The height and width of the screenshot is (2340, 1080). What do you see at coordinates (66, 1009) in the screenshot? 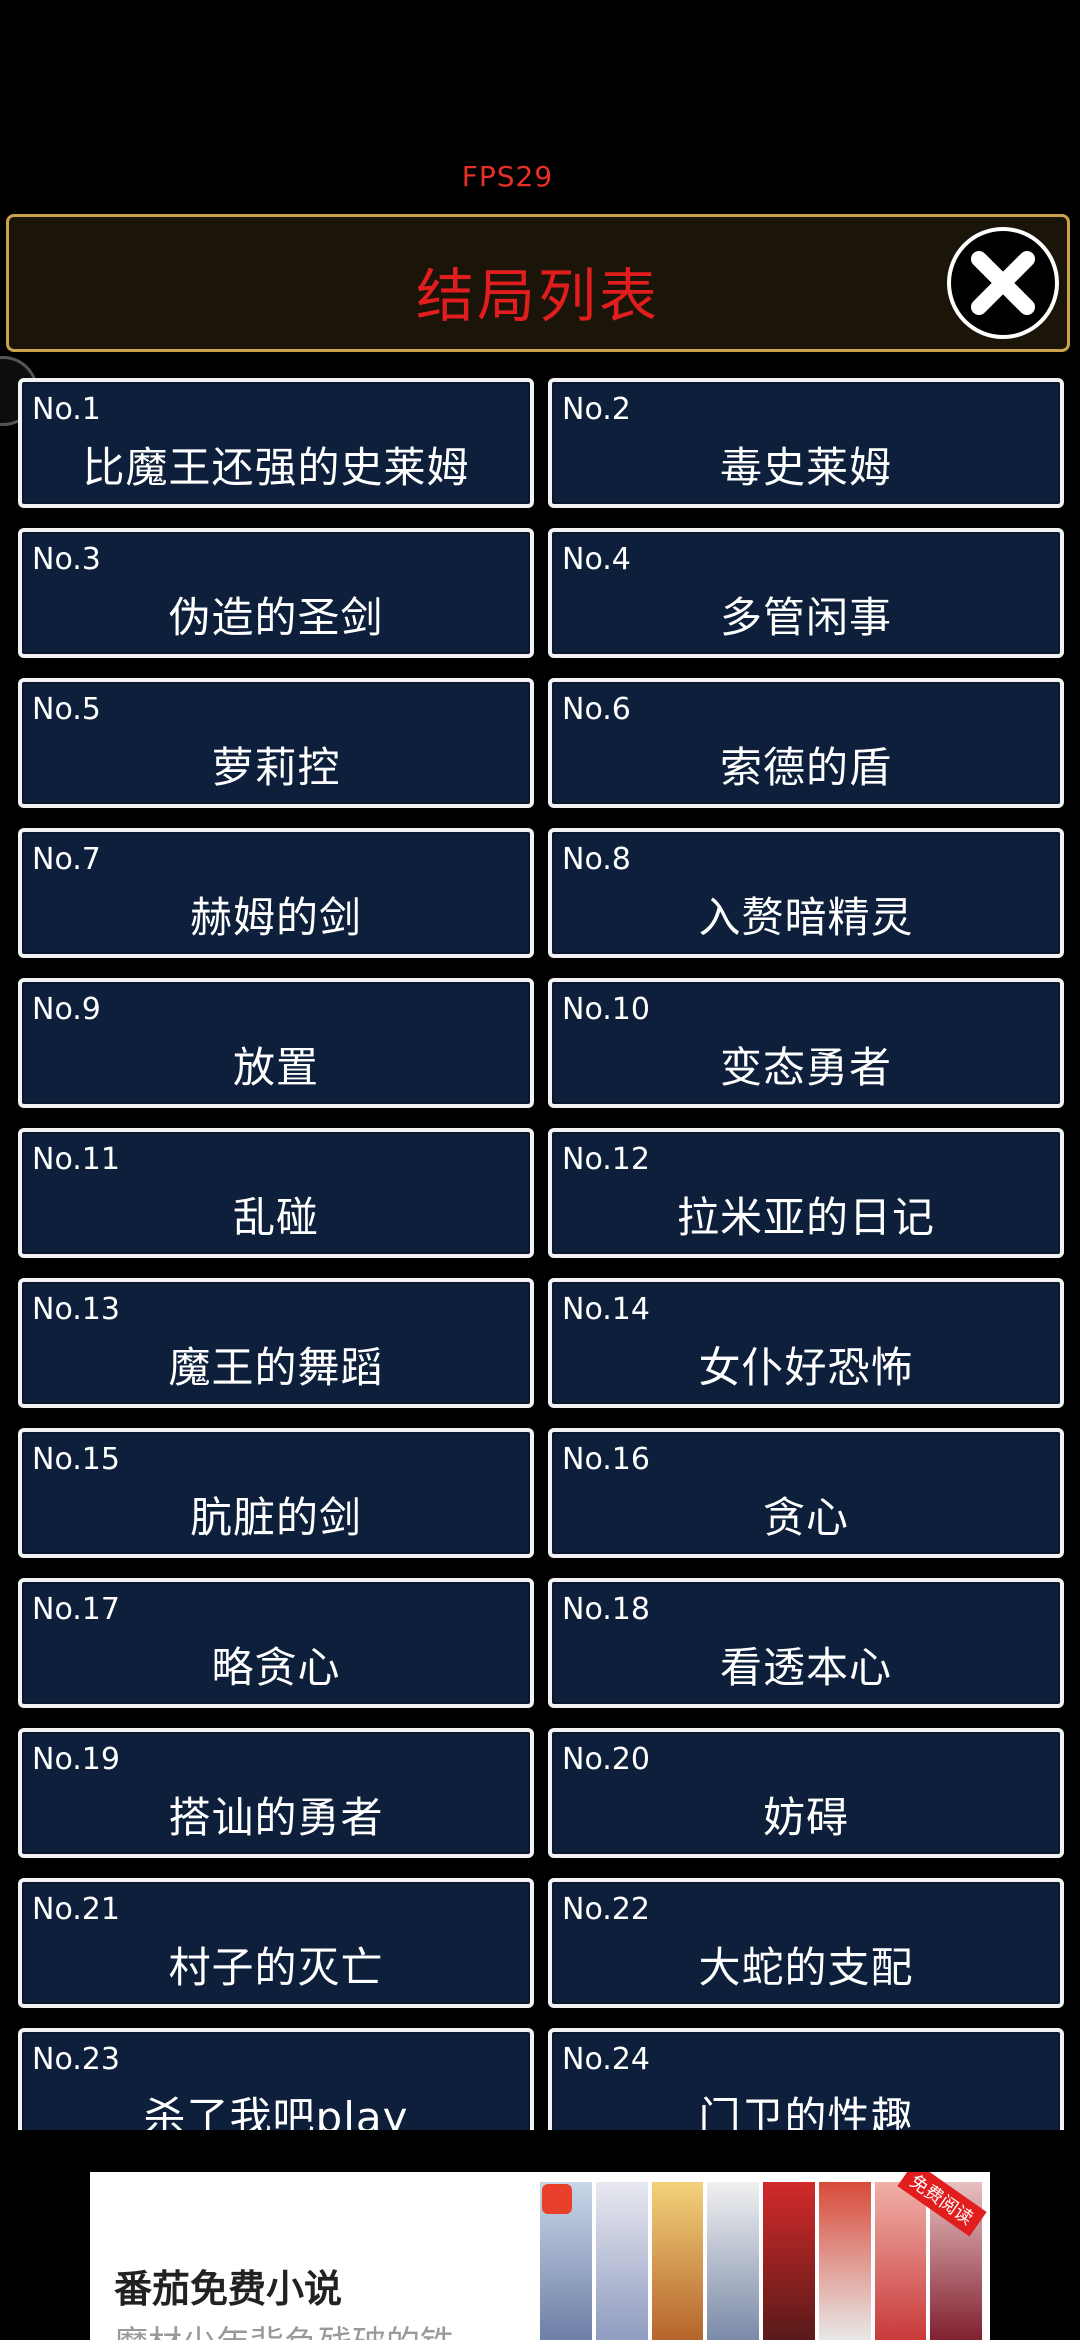
I see `ending-number: No.9` at bounding box center [66, 1009].